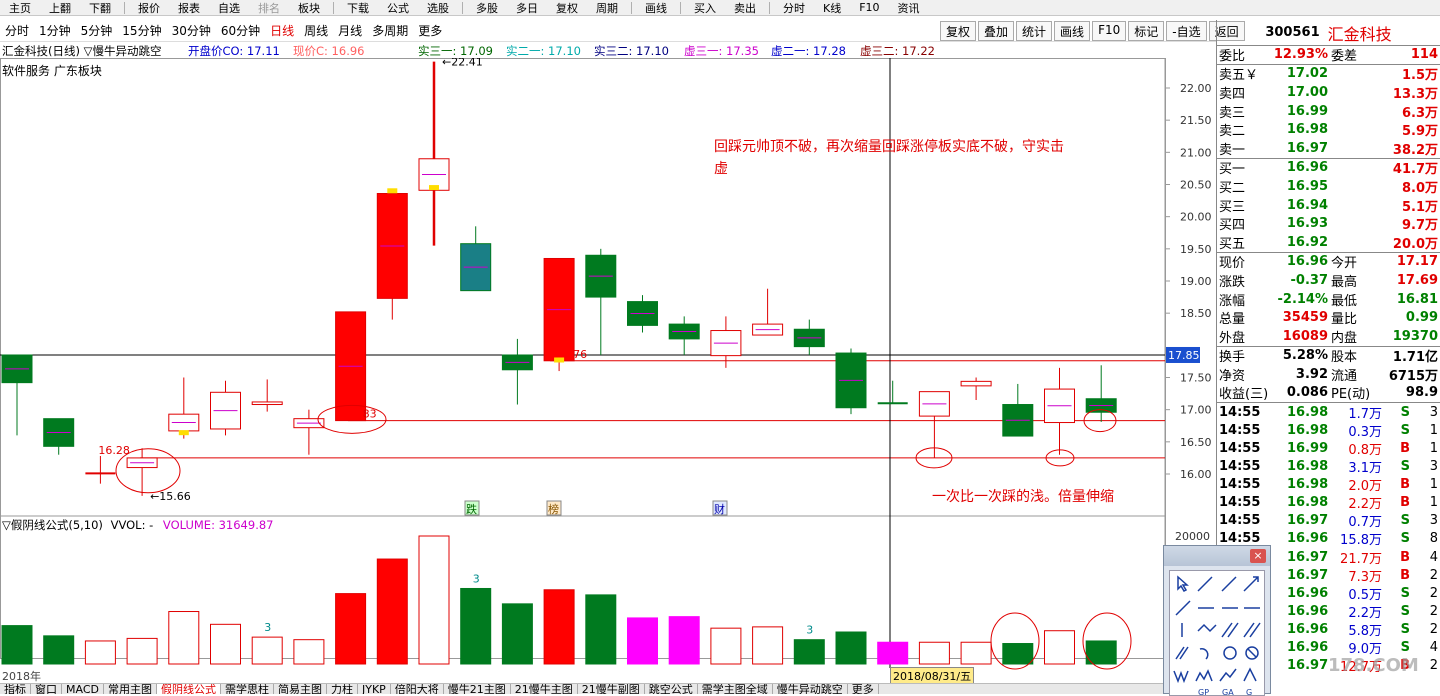  I want to click on period-tab: 60分钟, so click(240, 30).